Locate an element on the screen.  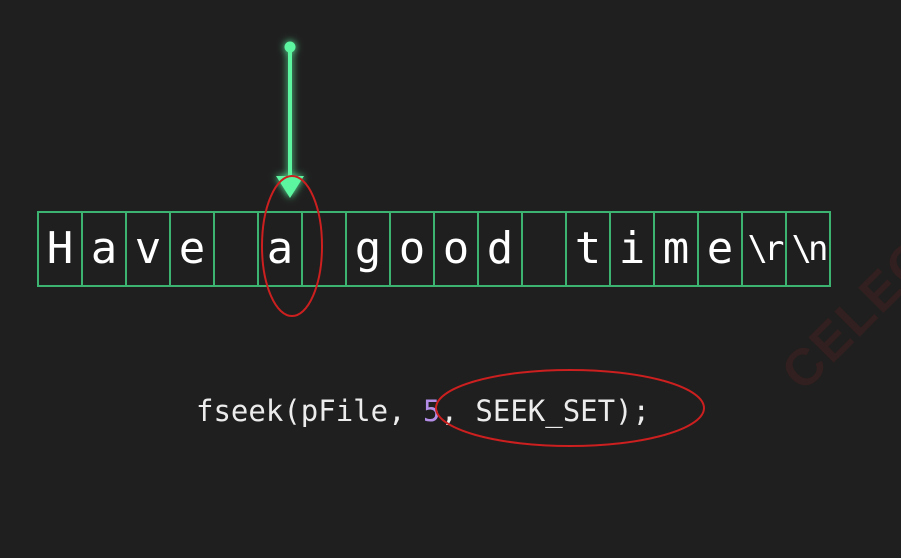
code-arg-origin: SEEK_SET is located at coordinates (545, 411).